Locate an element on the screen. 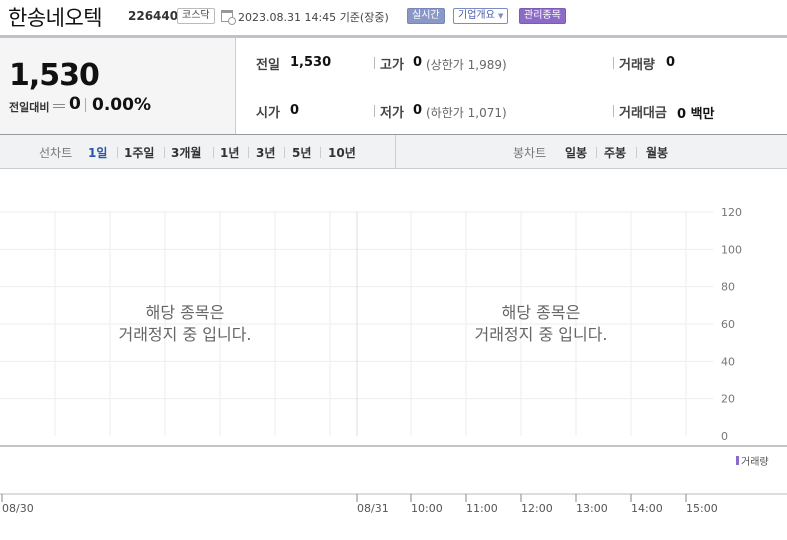  y-tick-label: 120 is located at coordinates (731, 212).